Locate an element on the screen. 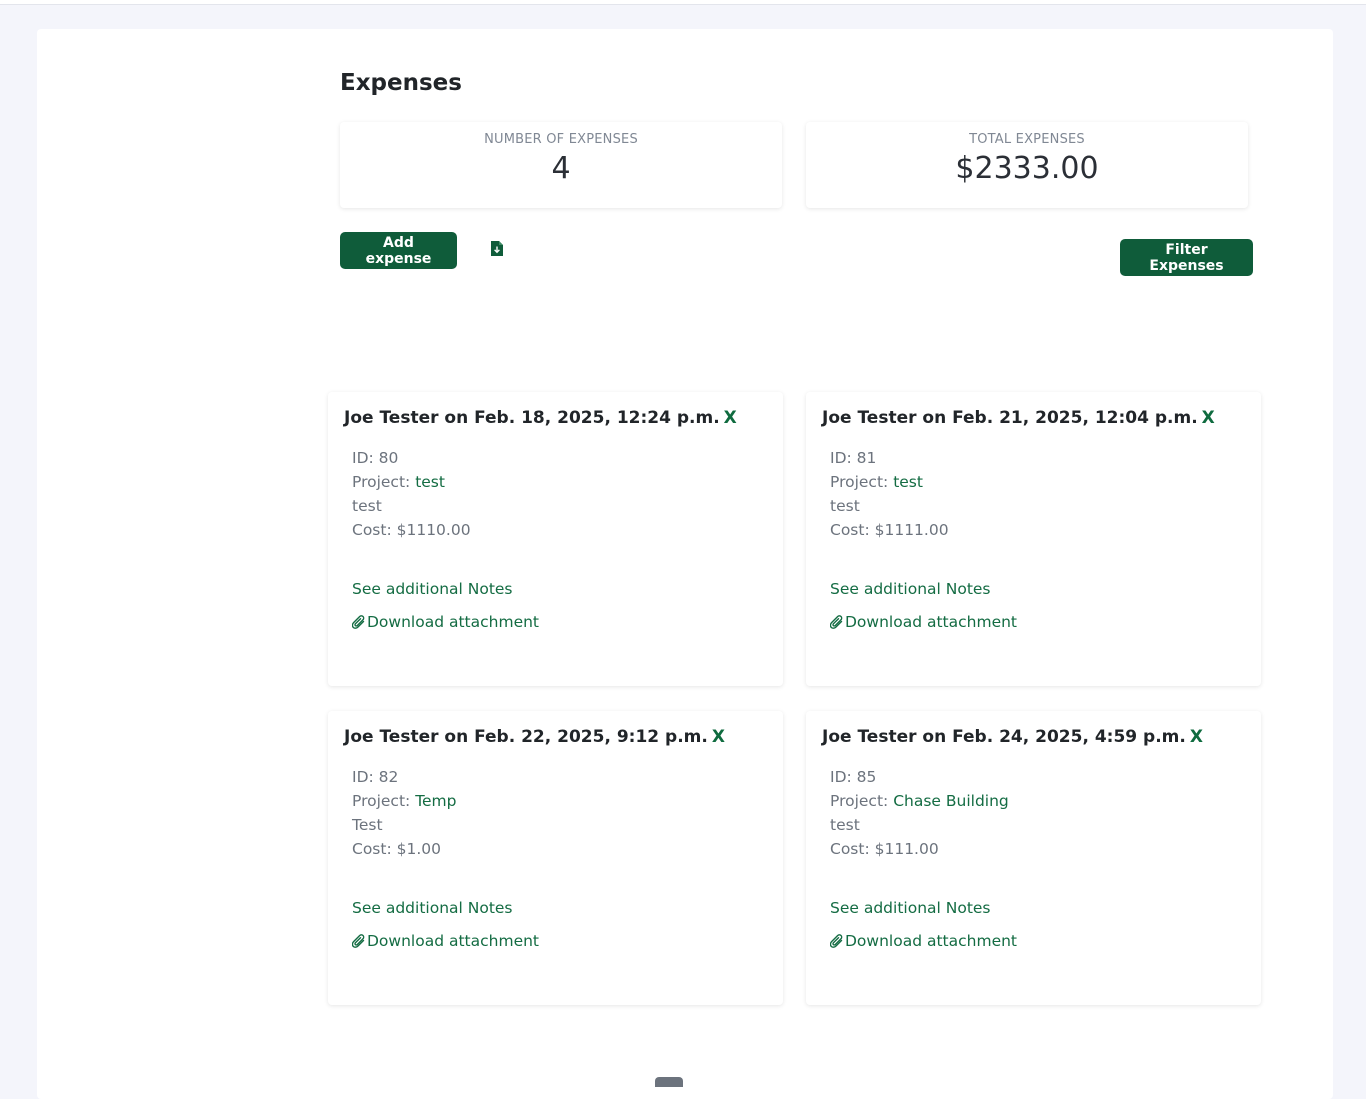 This screenshot has width=1366, height=1099. expense-cost: Cost: $1110.00 is located at coordinates (411, 530).